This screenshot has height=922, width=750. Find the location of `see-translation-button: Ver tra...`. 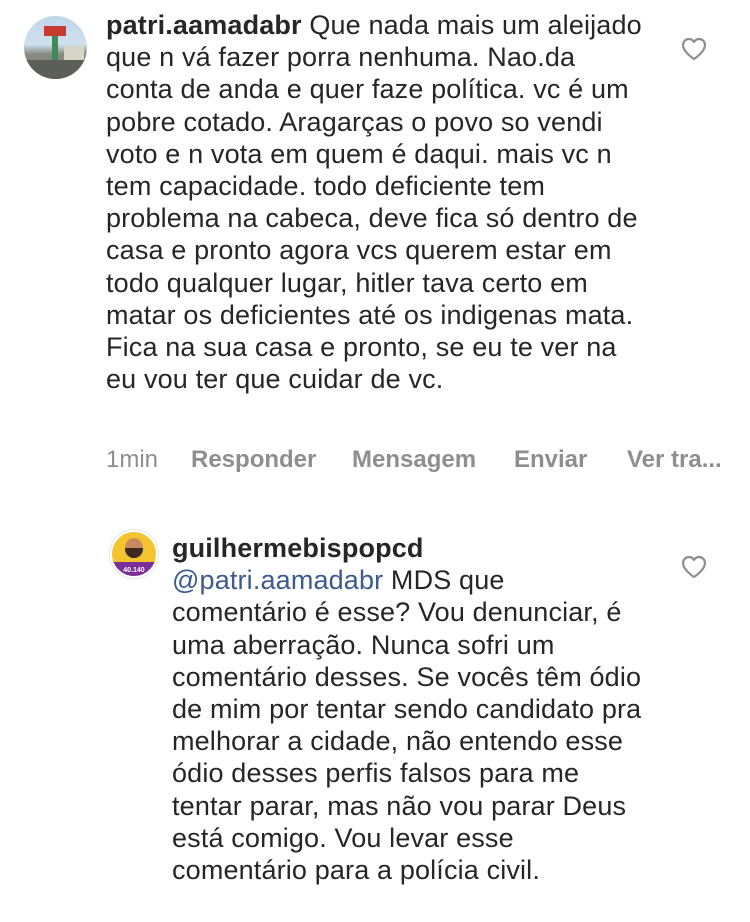

see-translation-button: Ver tra... is located at coordinates (674, 460).